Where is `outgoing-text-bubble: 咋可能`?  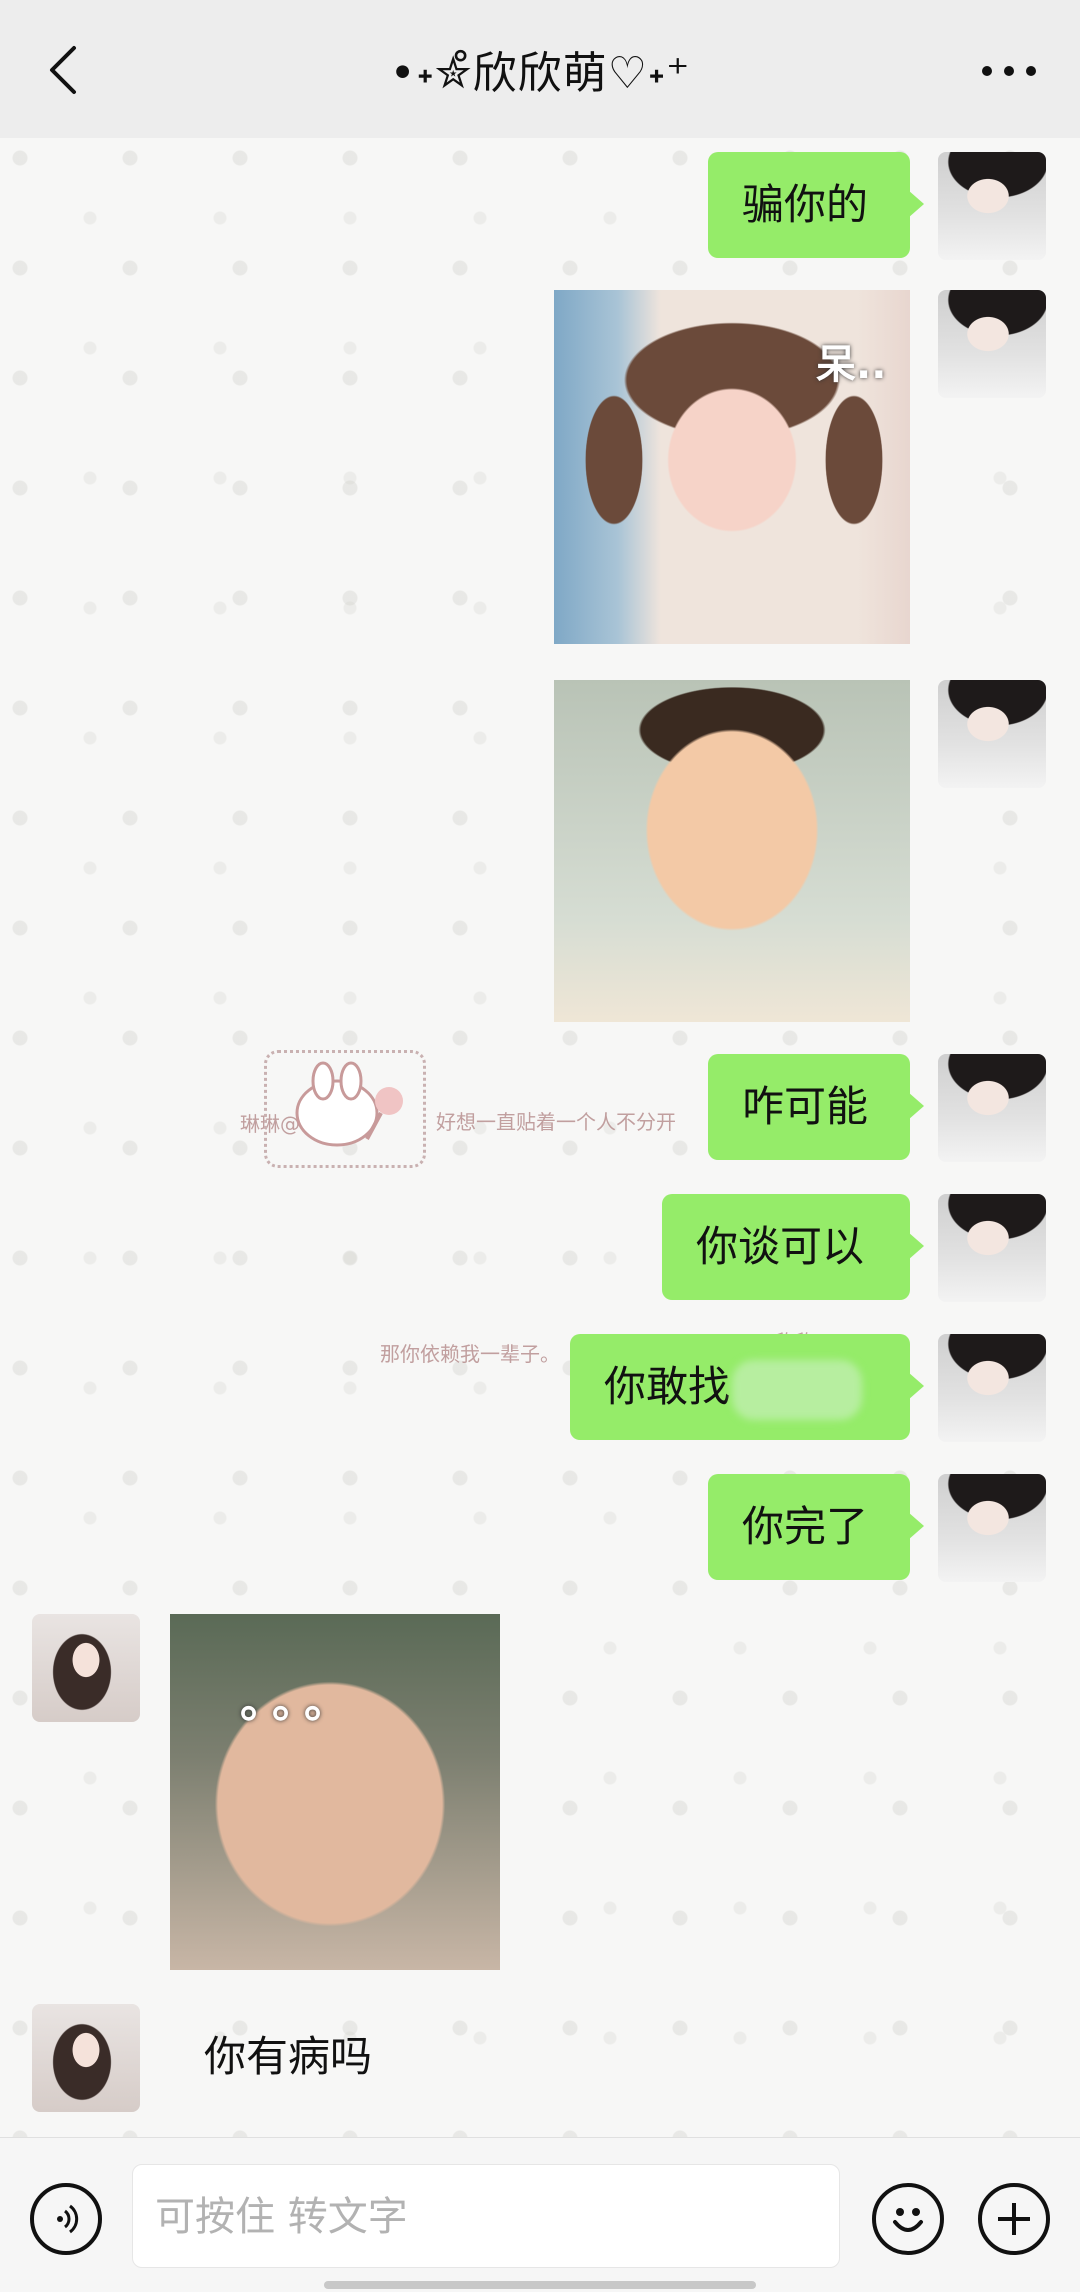 outgoing-text-bubble: 咋可能 is located at coordinates (816, 1107).